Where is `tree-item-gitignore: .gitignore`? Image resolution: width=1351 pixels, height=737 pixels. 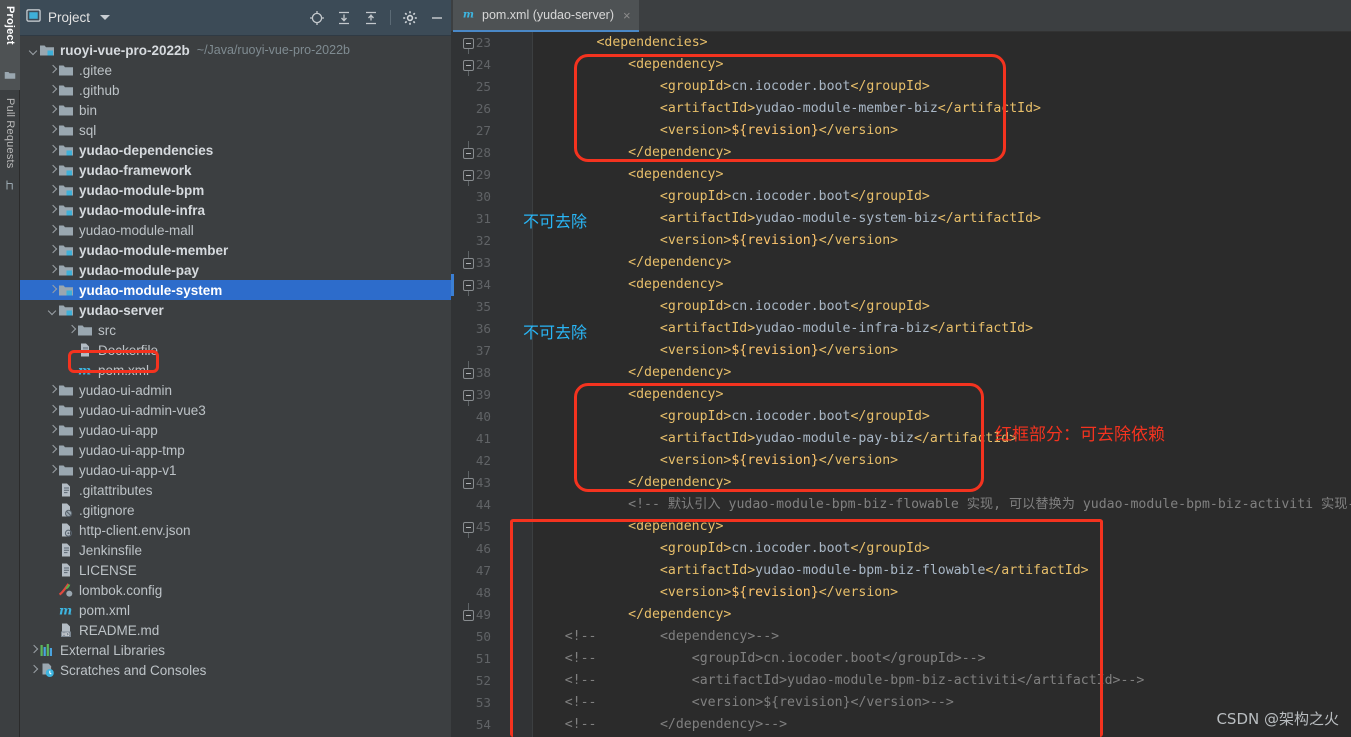
tree-item-gitignore: .gitignore is located at coordinates (235, 510).